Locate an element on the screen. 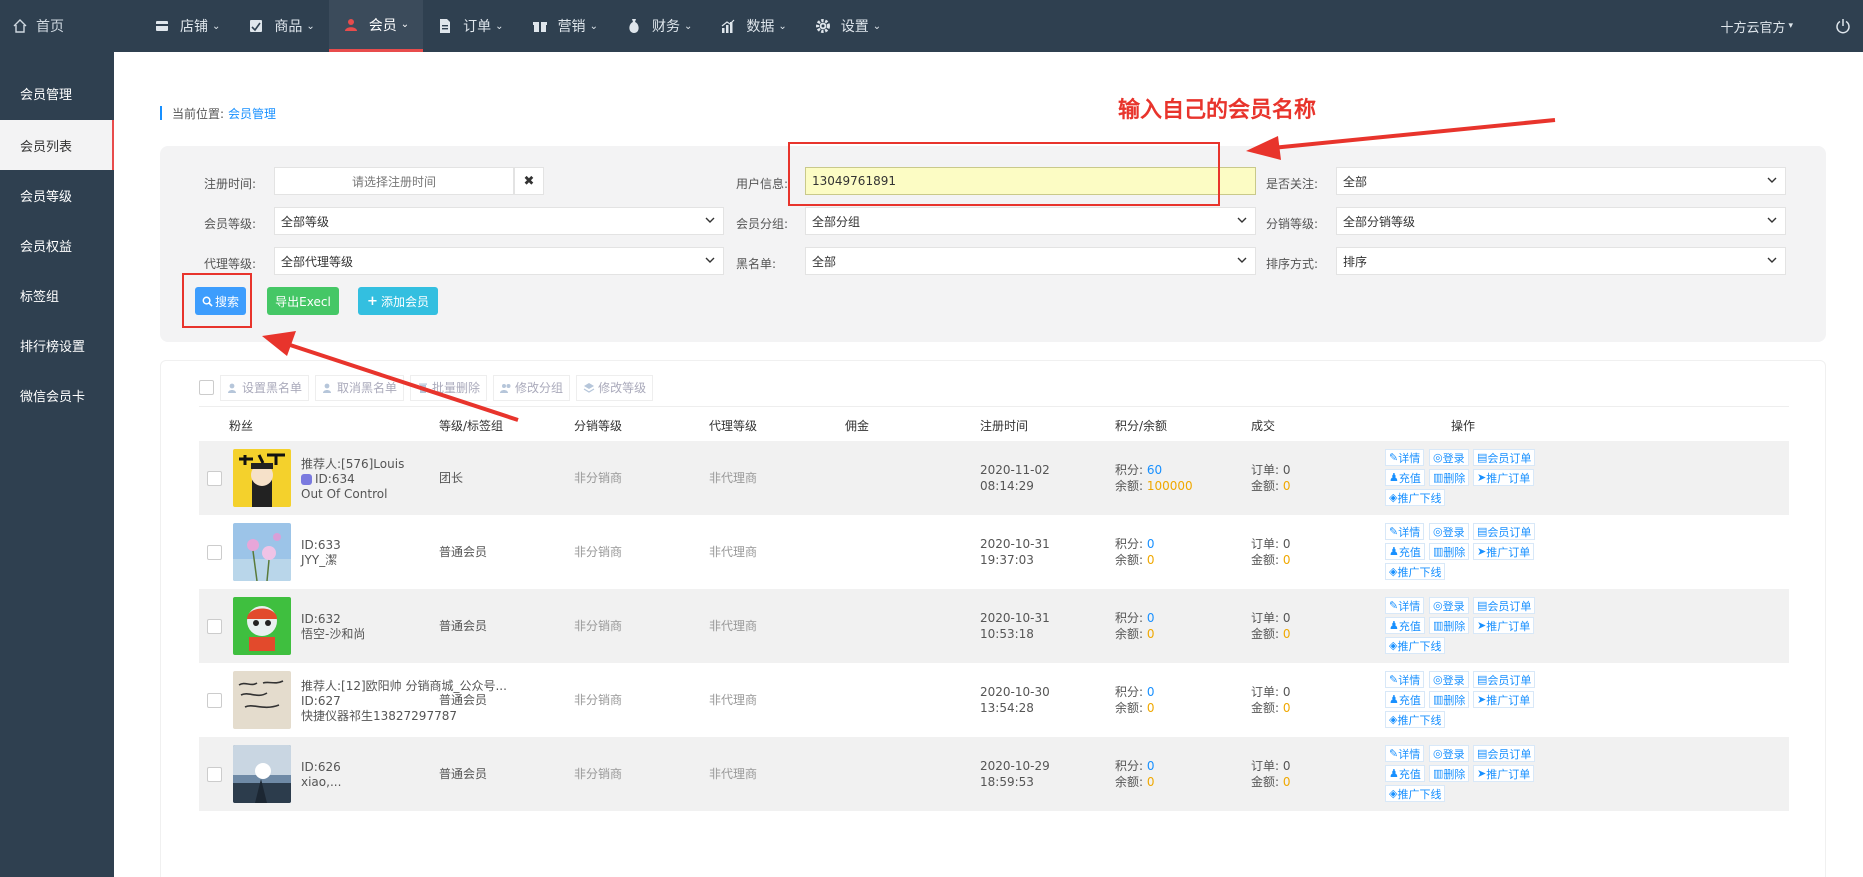 Image resolution: width=1863 pixels, height=877 pixels. nav-item-member: 会员 ⌄ is located at coordinates (376, 26).